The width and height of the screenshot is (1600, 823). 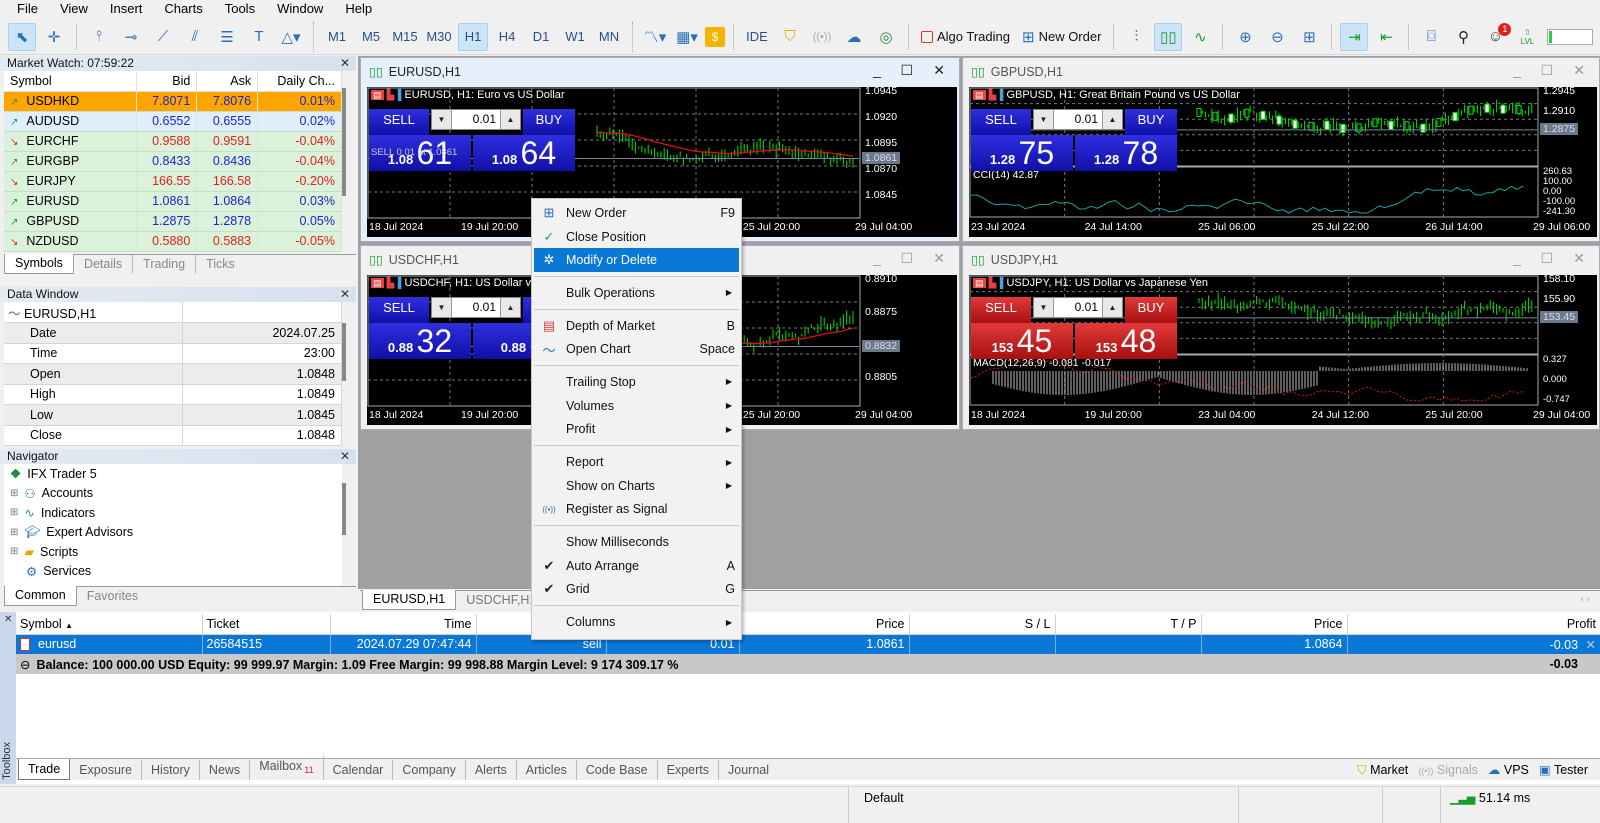 What do you see at coordinates (1490, 798) in the screenshot?
I see `connection-status: ▁▃▅ 51.14 ms` at bounding box center [1490, 798].